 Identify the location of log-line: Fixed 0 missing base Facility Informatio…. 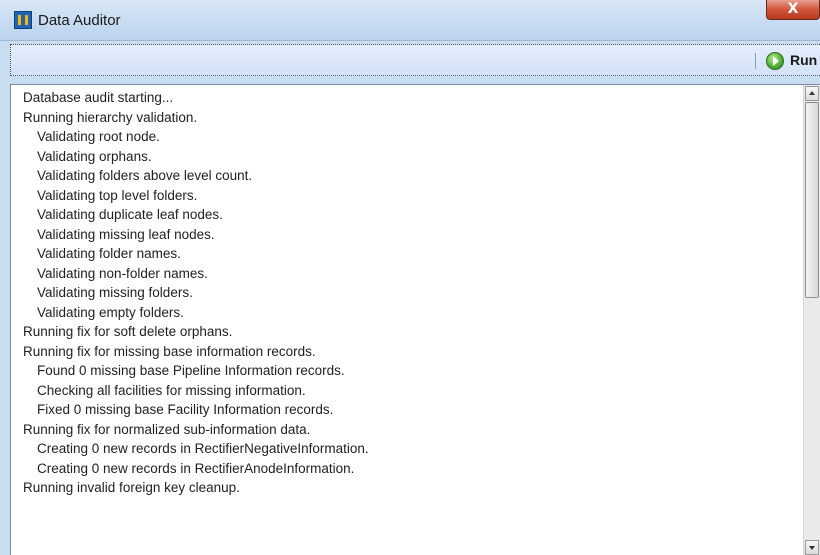
(185, 409).